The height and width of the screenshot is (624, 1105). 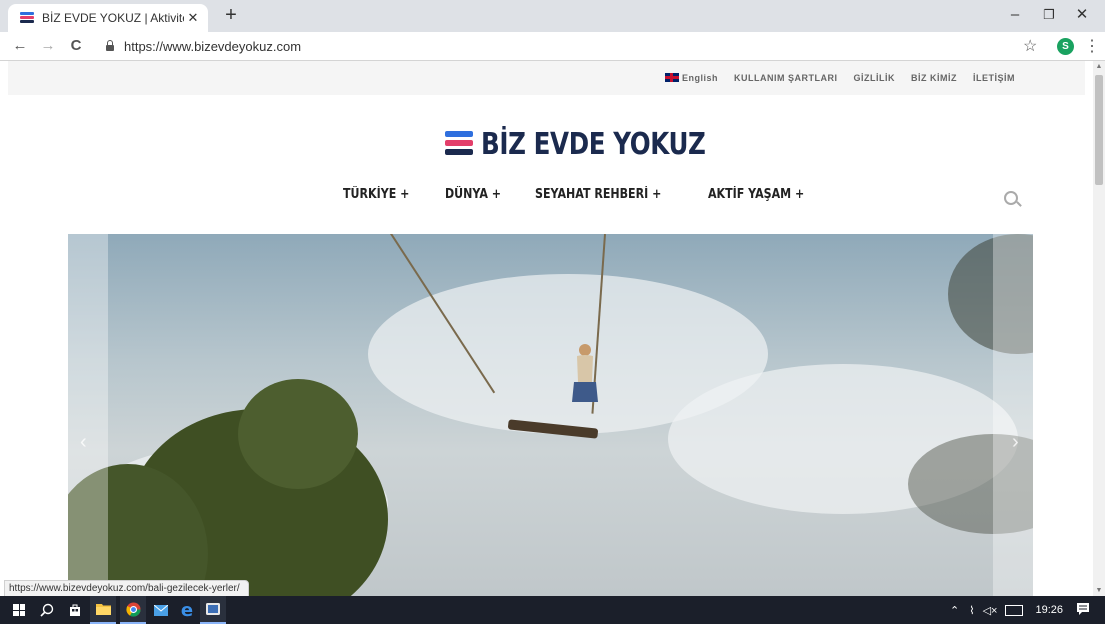 I want to click on wifi-icon: ⌇, so click(x=971, y=610).